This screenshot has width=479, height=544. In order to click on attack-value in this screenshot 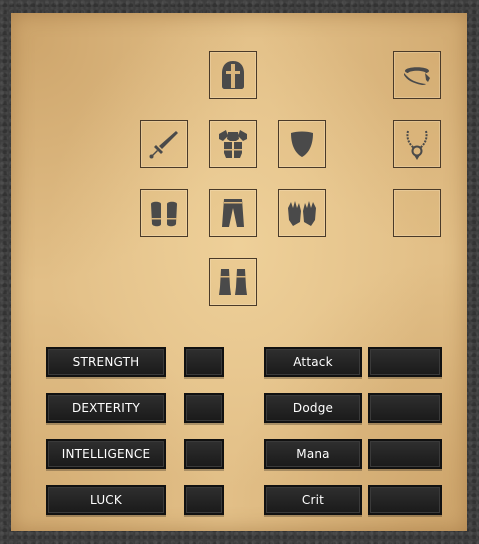, I will do `click(405, 362)`.